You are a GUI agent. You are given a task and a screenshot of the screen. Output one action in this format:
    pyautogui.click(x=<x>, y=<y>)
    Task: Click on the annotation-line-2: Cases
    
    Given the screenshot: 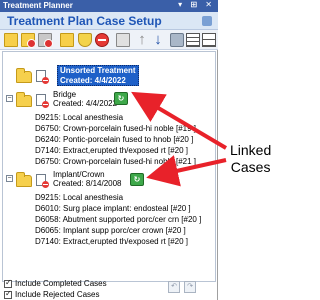 What is the action you would take?
    pyautogui.click(x=250, y=167)
    